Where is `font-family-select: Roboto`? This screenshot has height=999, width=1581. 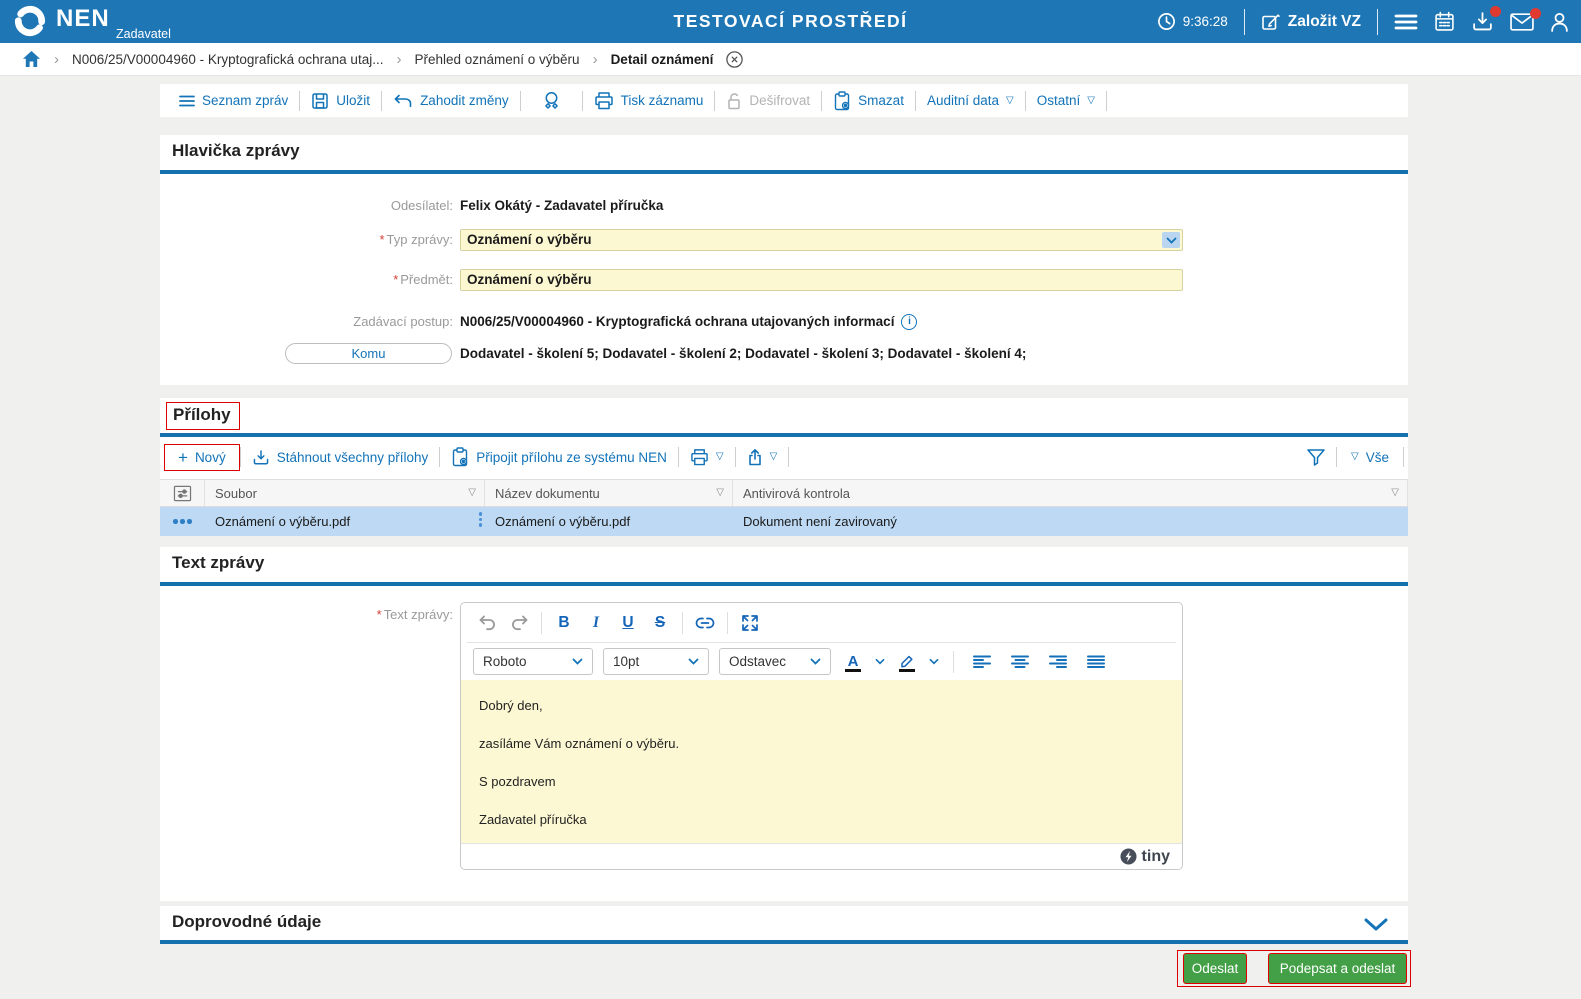
font-family-select: Roboto is located at coordinates (533, 661).